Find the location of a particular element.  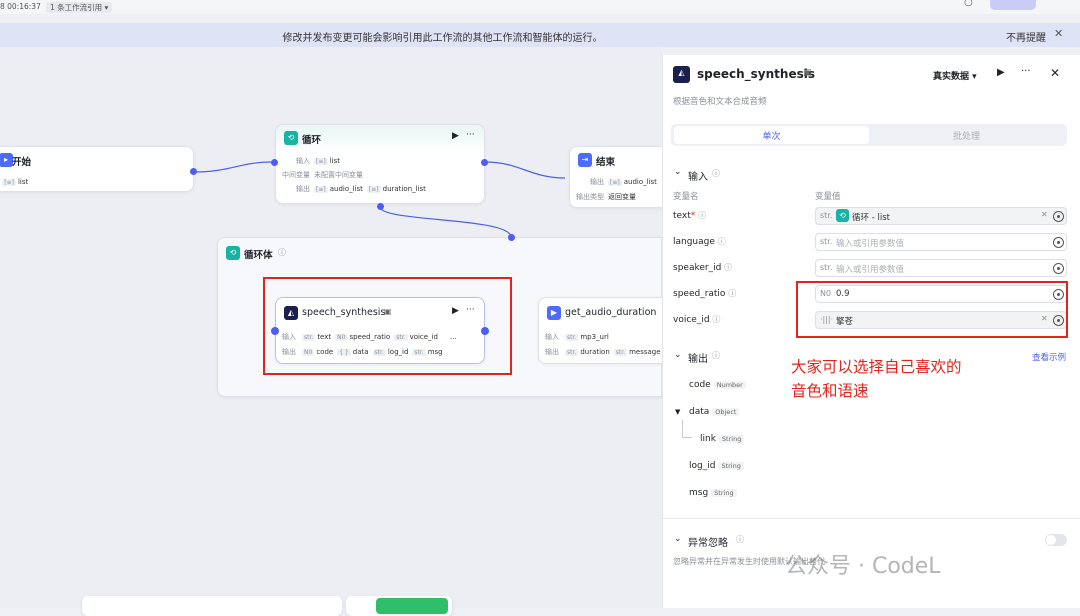

row-value: 未配置中间变量 is located at coordinates (338, 175).